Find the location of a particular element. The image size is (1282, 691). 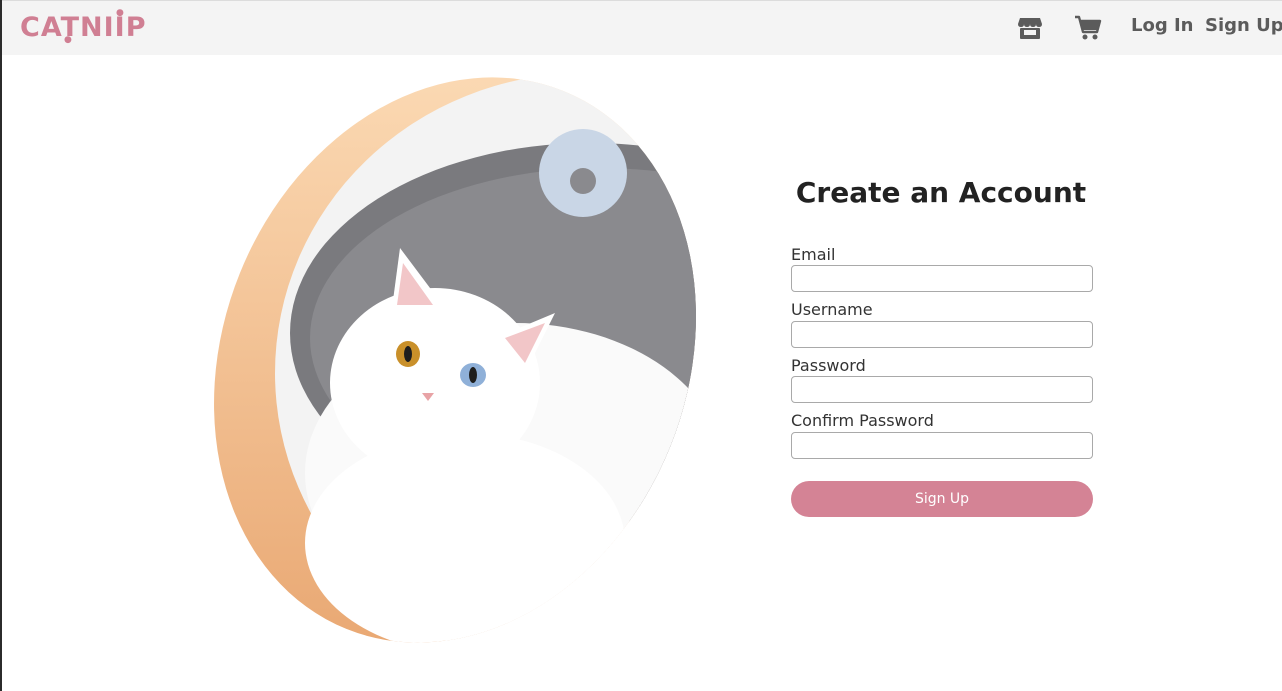

password-label: Password is located at coordinates (828, 365).